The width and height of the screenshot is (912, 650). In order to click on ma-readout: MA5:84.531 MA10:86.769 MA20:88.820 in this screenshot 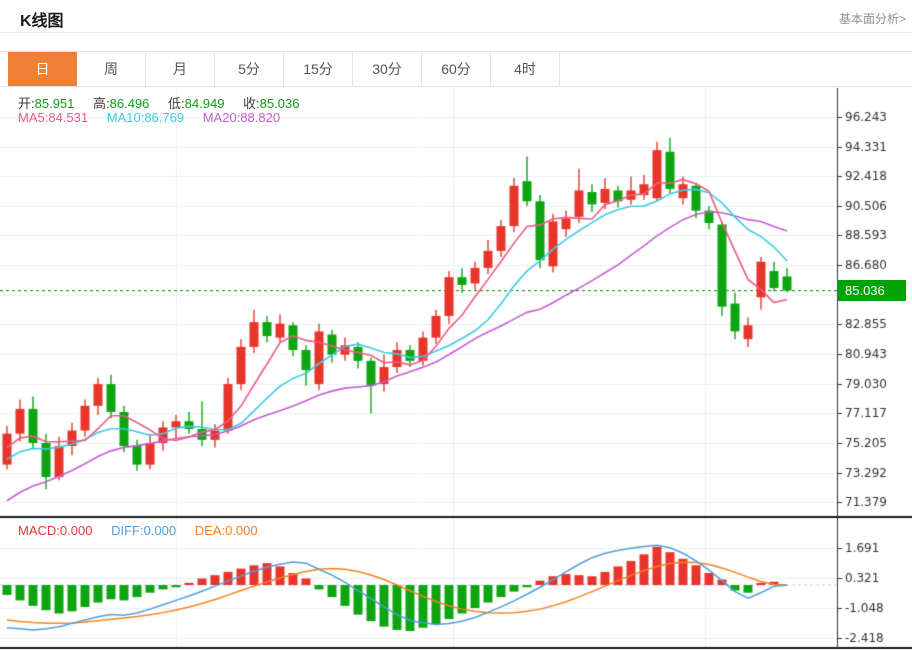, I will do `click(149, 117)`.